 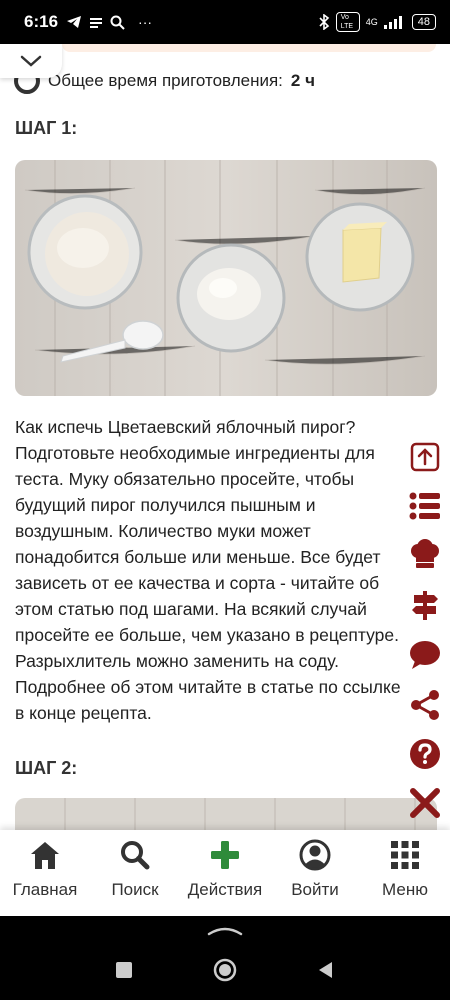 What do you see at coordinates (46, 128) in the screenshot?
I see `step-1-title: ШАГ 1:` at bounding box center [46, 128].